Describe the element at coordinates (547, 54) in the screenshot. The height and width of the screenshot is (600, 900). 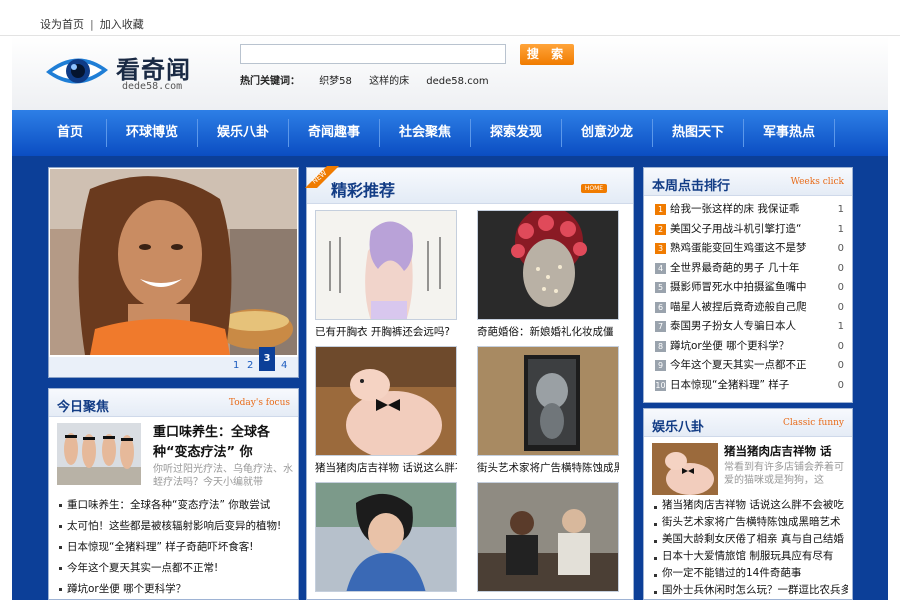
I see `search-button: 搜 索` at that location.